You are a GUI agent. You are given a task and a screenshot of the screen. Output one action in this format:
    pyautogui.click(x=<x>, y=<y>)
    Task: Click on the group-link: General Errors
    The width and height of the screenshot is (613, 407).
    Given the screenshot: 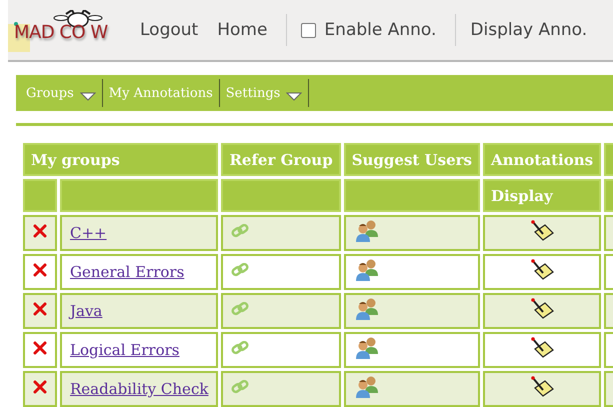 What is the action you would take?
    pyautogui.click(x=127, y=272)
    